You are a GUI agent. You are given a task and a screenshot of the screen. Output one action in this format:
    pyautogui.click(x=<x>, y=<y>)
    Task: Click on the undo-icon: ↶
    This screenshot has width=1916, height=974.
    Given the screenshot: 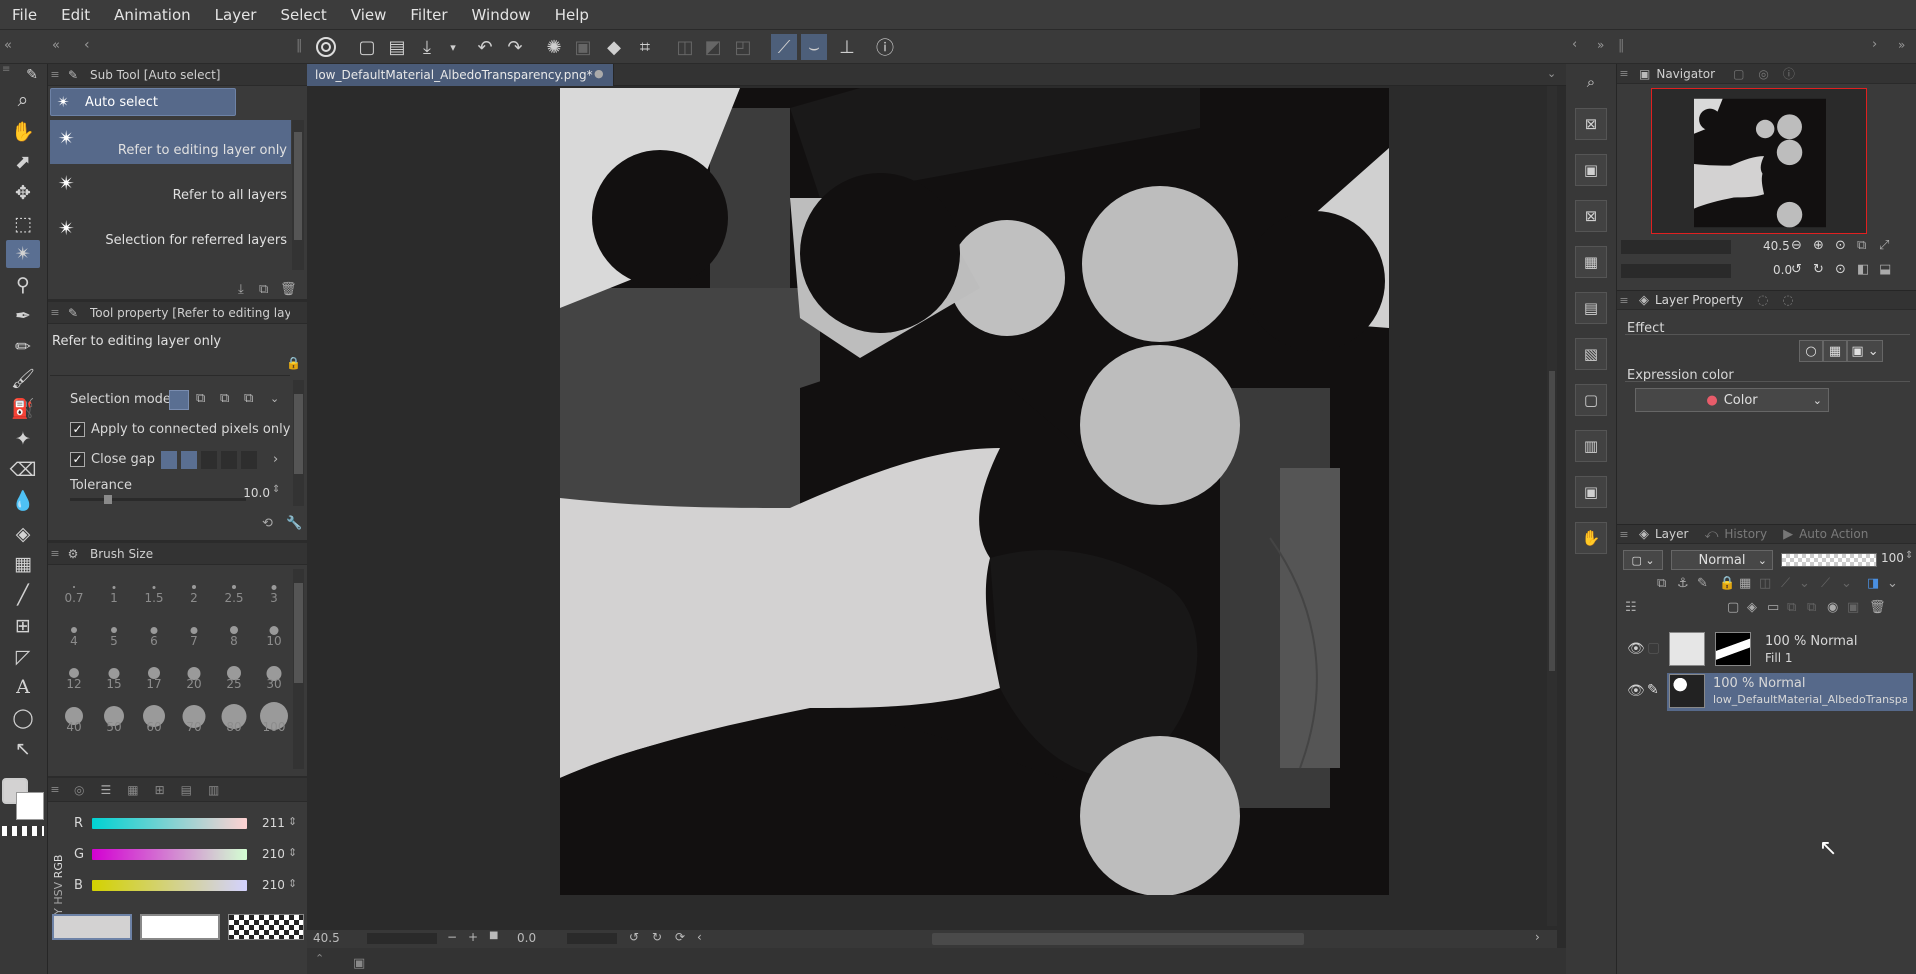 What is the action you would take?
    pyautogui.click(x=485, y=47)
    